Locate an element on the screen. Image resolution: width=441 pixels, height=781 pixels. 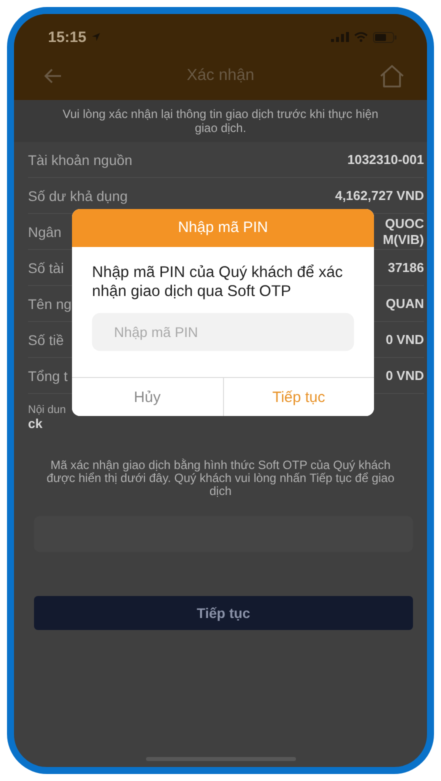
dialog-title: Nhập mã PIN is located at coordinates (223, 228).